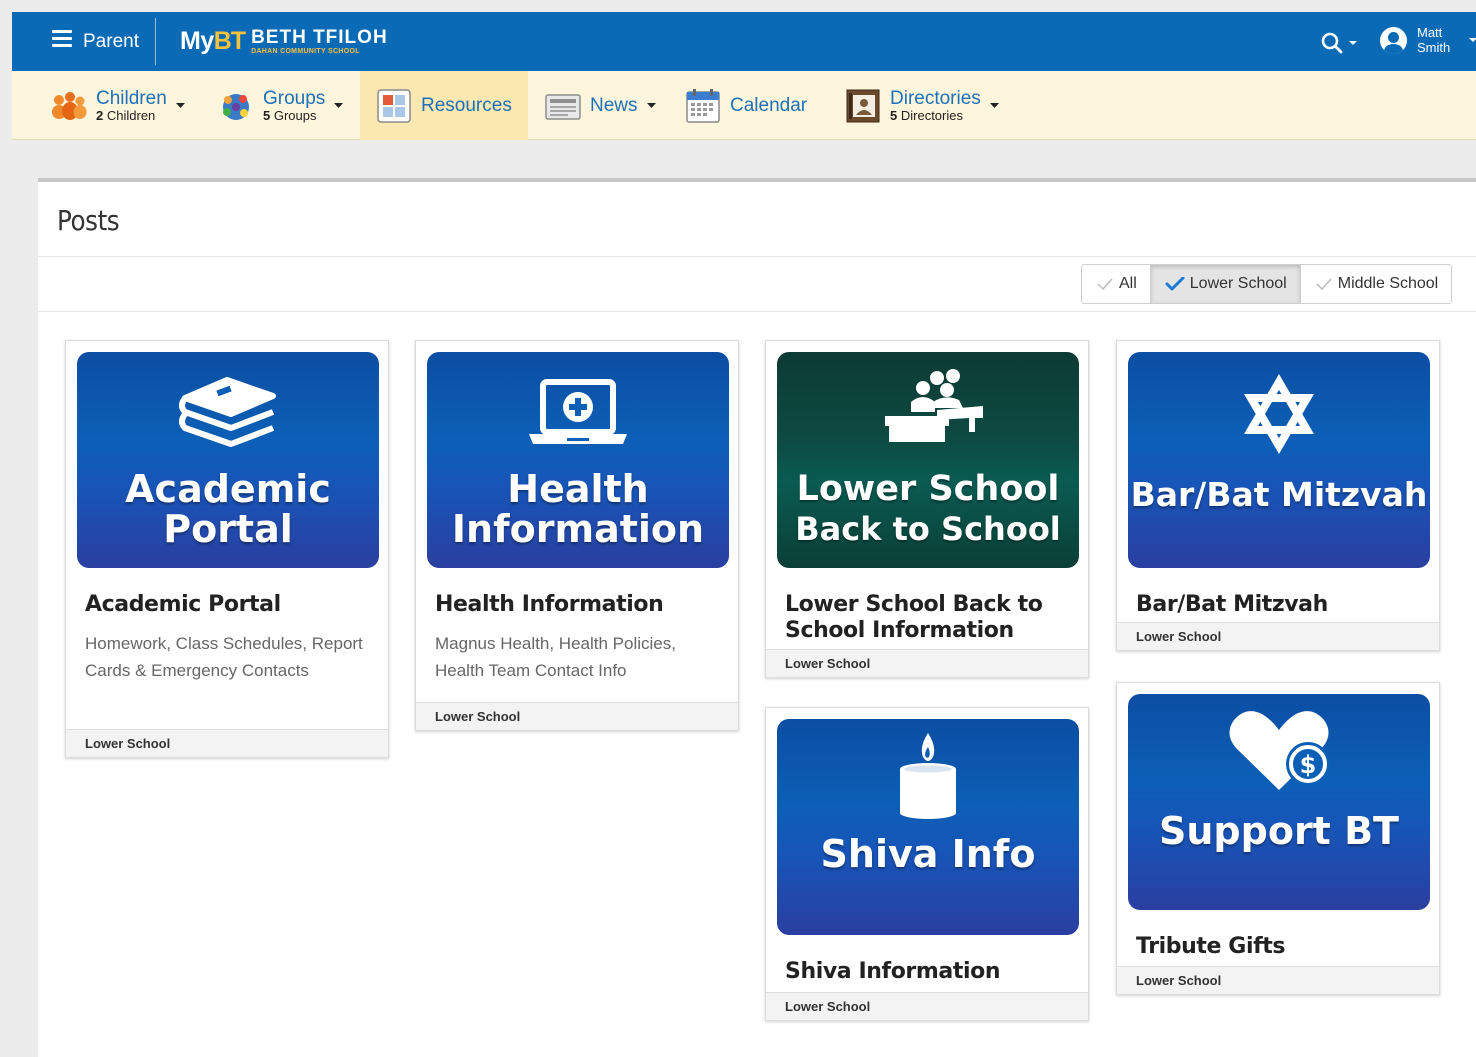 The width and height of the screenshot is (1476, 1057). Describe the element at coordinates (1339, 43) in the screenshot. I see `search-icon` at that location.